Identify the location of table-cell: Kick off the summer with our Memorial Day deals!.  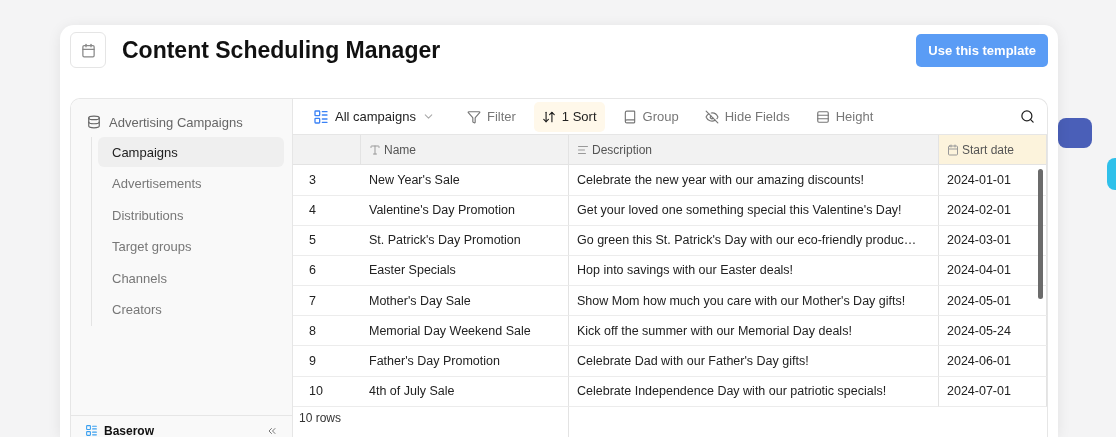
(754, 331).